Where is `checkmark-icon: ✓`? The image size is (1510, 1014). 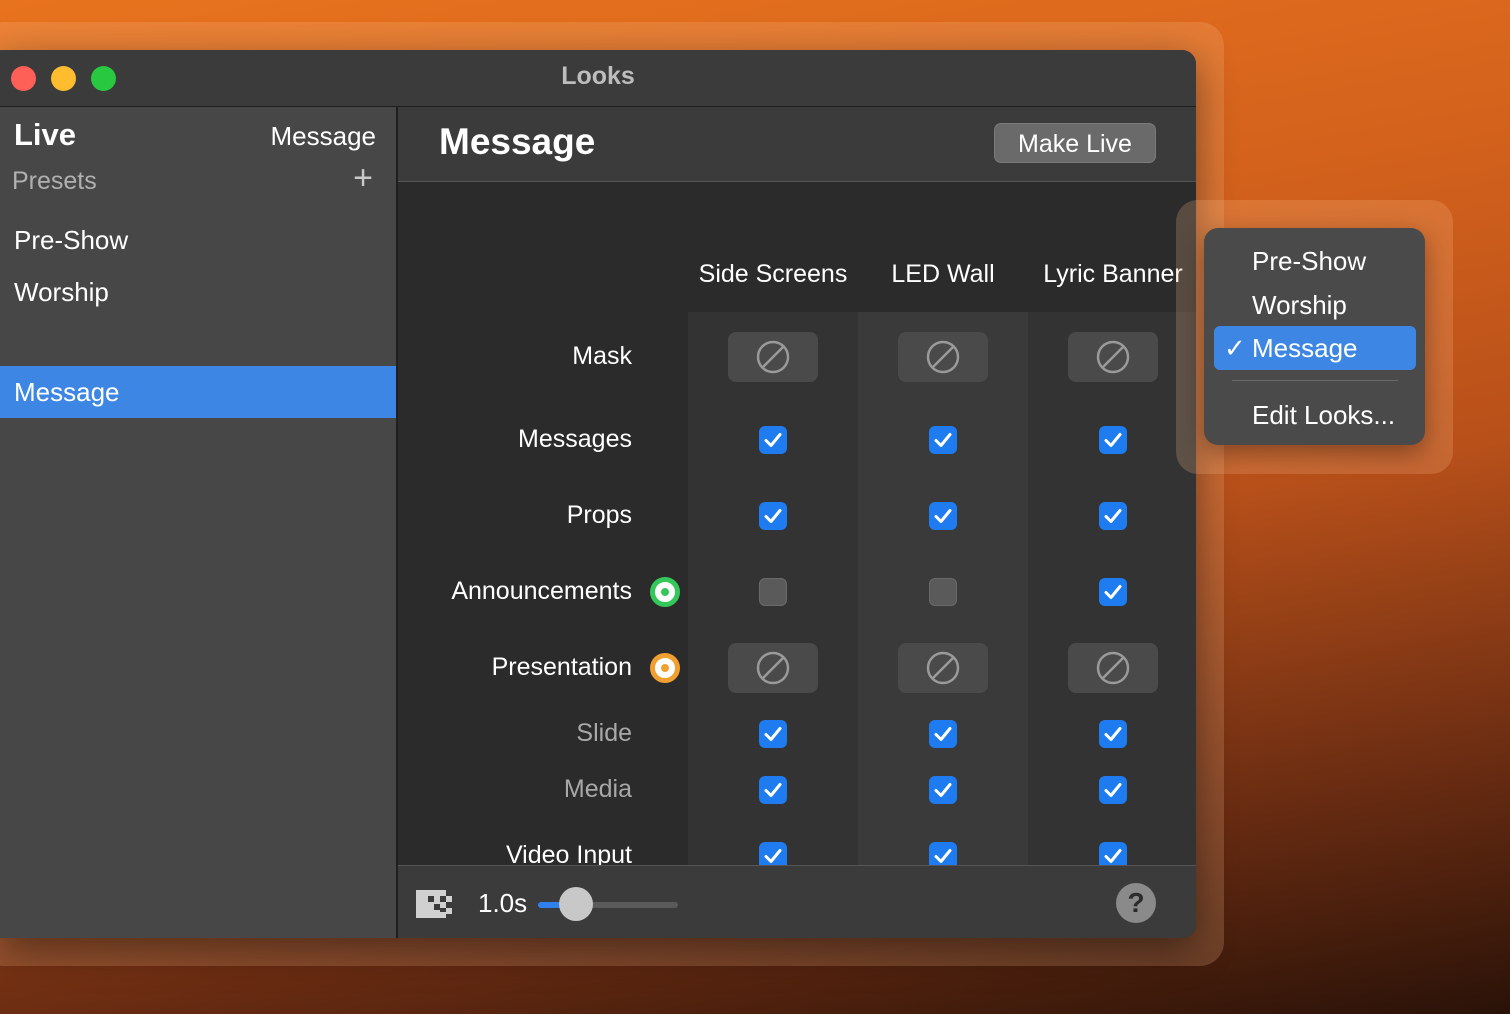 checkmark-icon: ✓ is located at coordinates (1235, 348).